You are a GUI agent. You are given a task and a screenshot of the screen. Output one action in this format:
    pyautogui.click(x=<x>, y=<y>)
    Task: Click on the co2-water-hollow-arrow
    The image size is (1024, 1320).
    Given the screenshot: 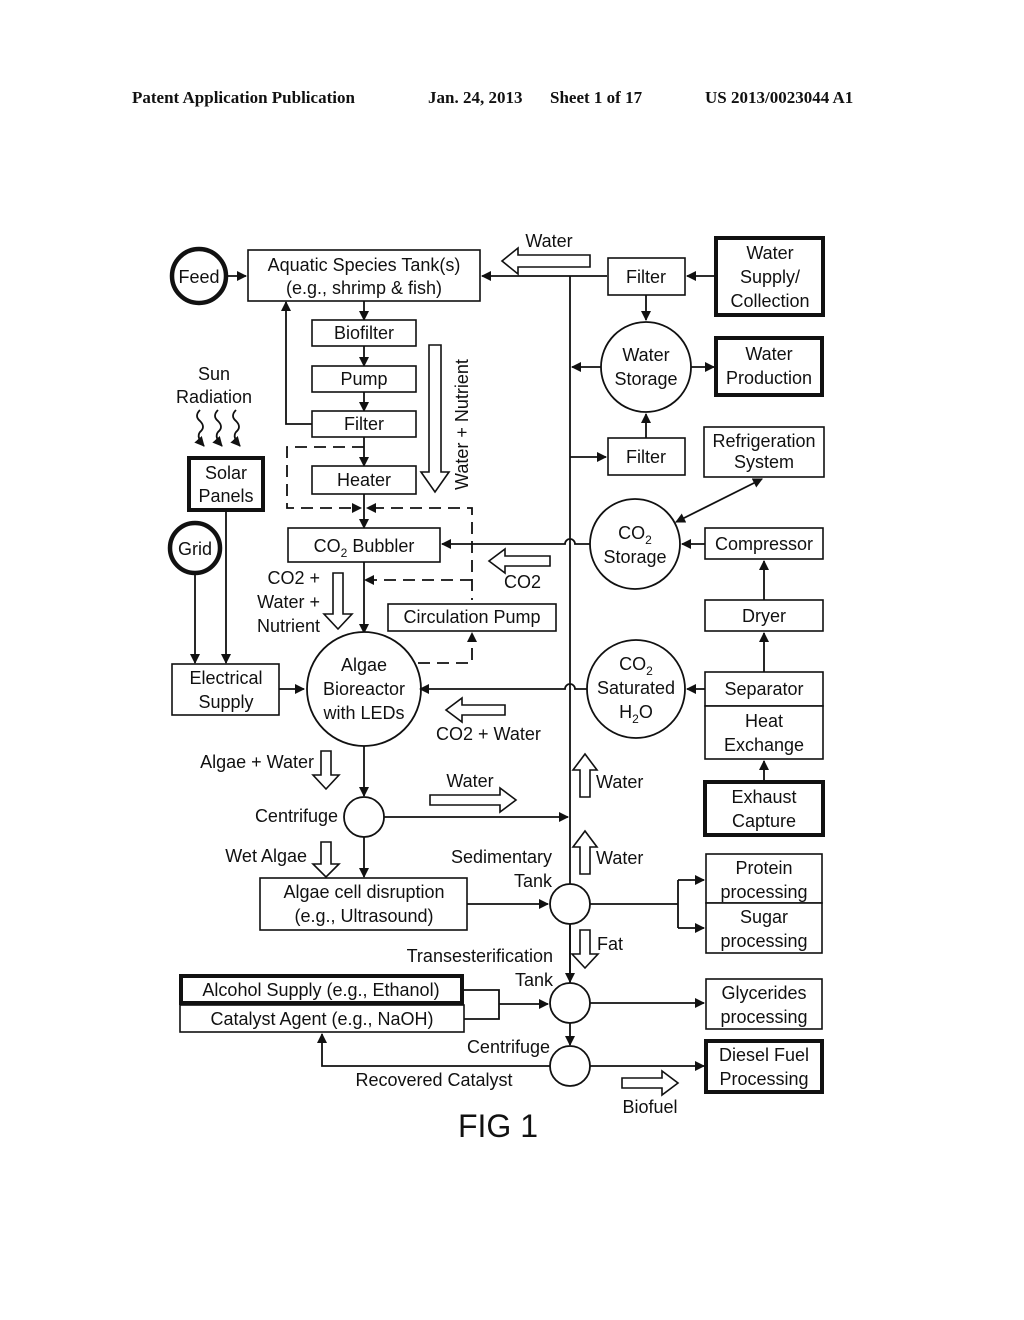 What is the action you would take?
    pyautogui.click(x=475, y=710)
    